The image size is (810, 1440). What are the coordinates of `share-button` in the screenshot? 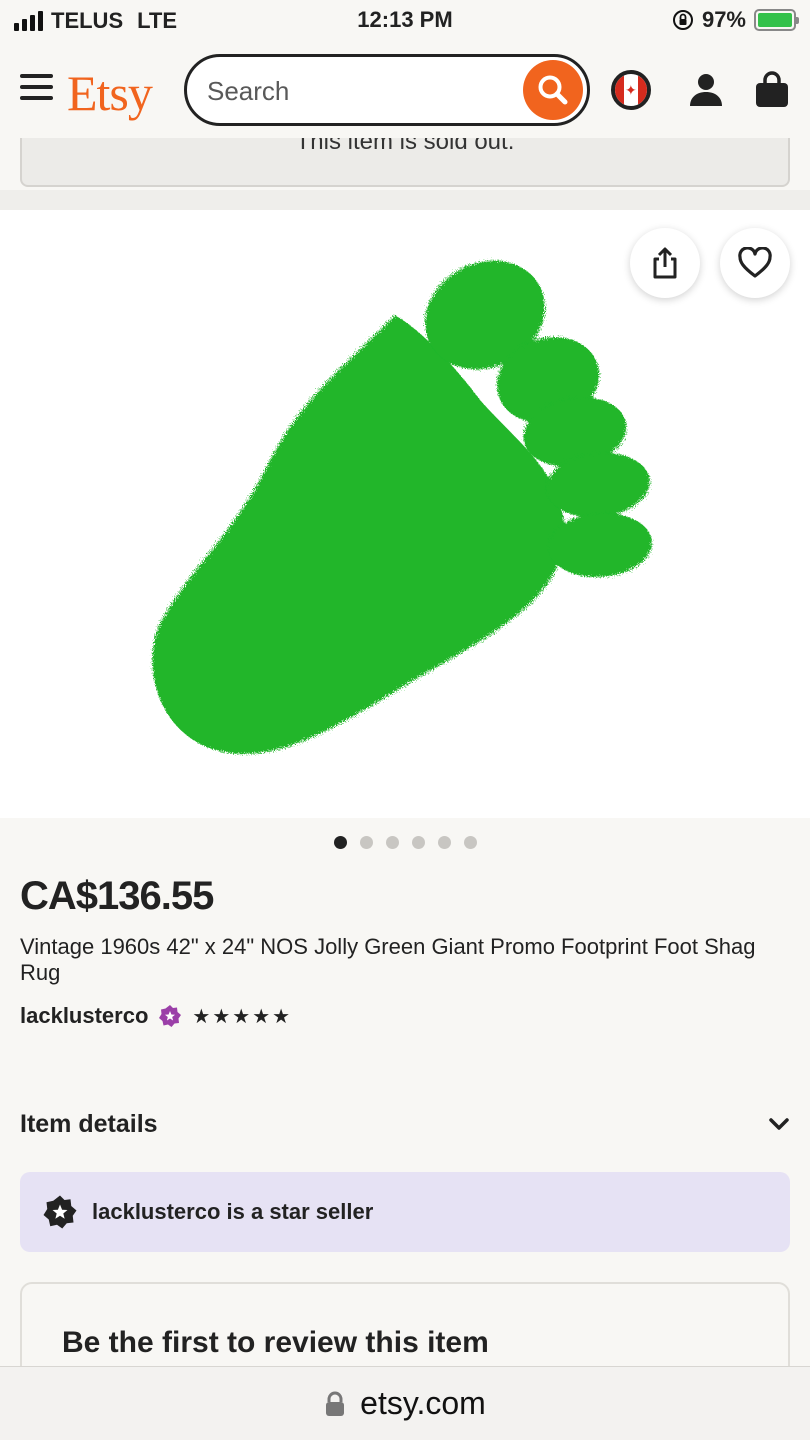 It's located at (665, 263).